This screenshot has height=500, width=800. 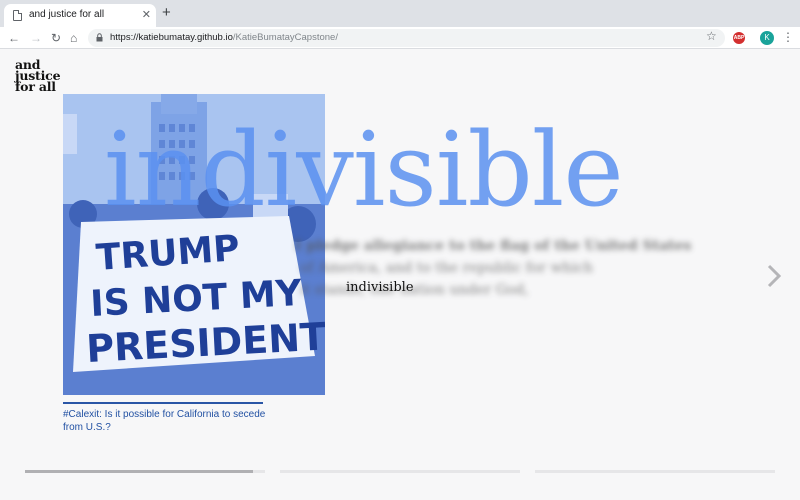 I want to click on forward-button: →, so click(x=36, y=38).